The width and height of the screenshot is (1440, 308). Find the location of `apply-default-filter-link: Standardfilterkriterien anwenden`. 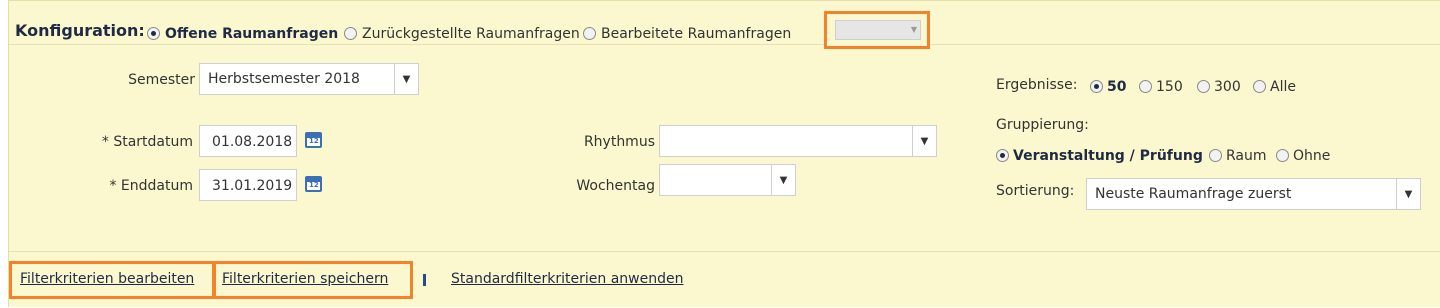

apply-default-filter-link: Standardfilterkriterien anwenden is located at coordinates (567, 279).